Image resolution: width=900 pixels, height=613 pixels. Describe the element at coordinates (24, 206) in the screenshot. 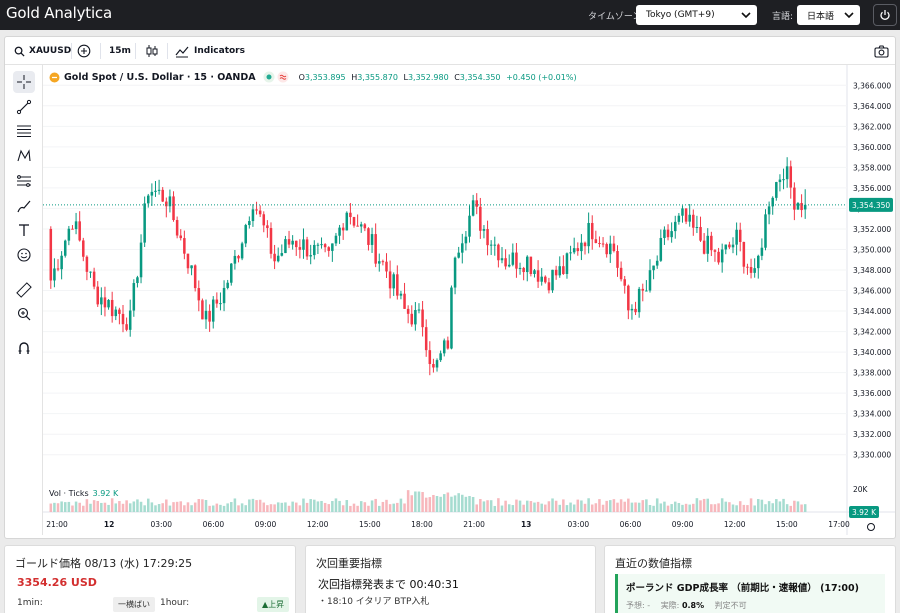

I see `brush-tool` at that location.